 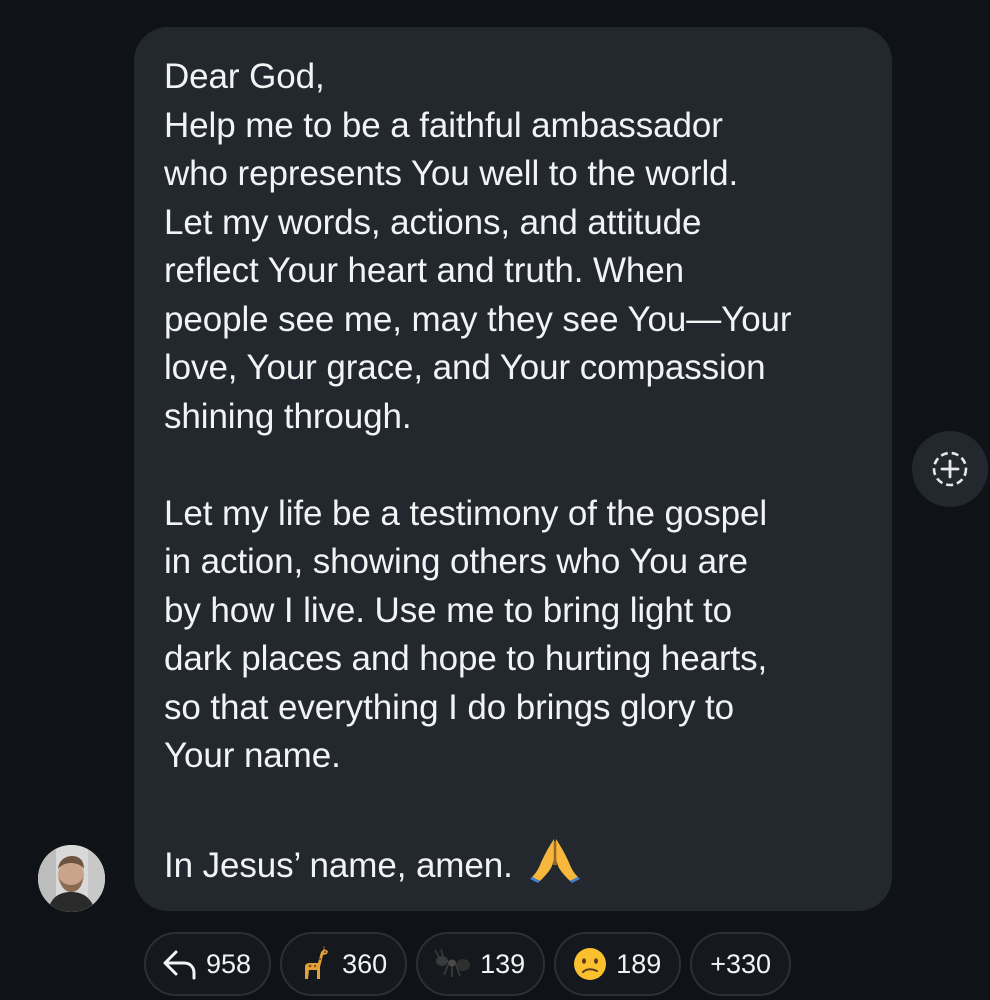 I want to click on confused-face-icon, so click(x=590, y=964).